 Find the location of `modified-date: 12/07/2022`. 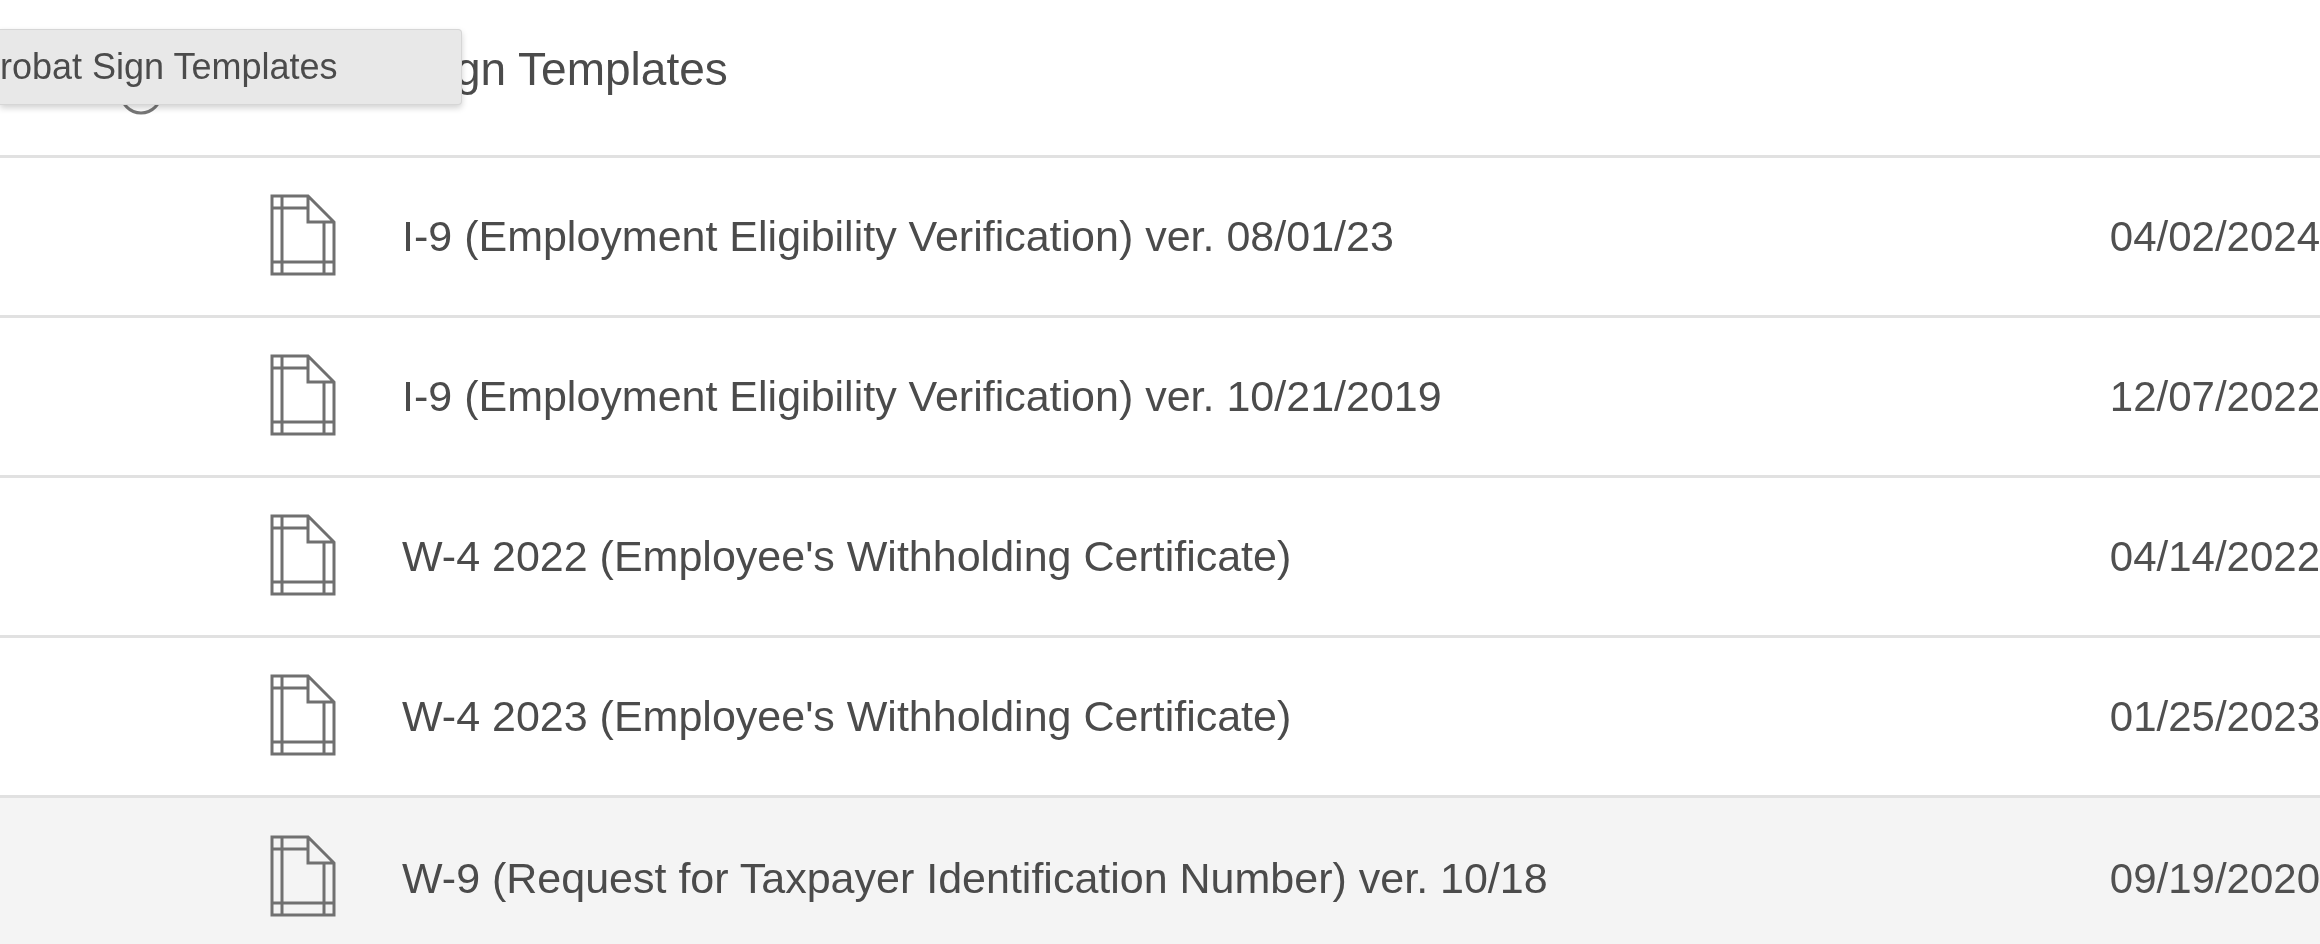

modified-date: 12/07/2022 is located at coordinates (2214, 397).